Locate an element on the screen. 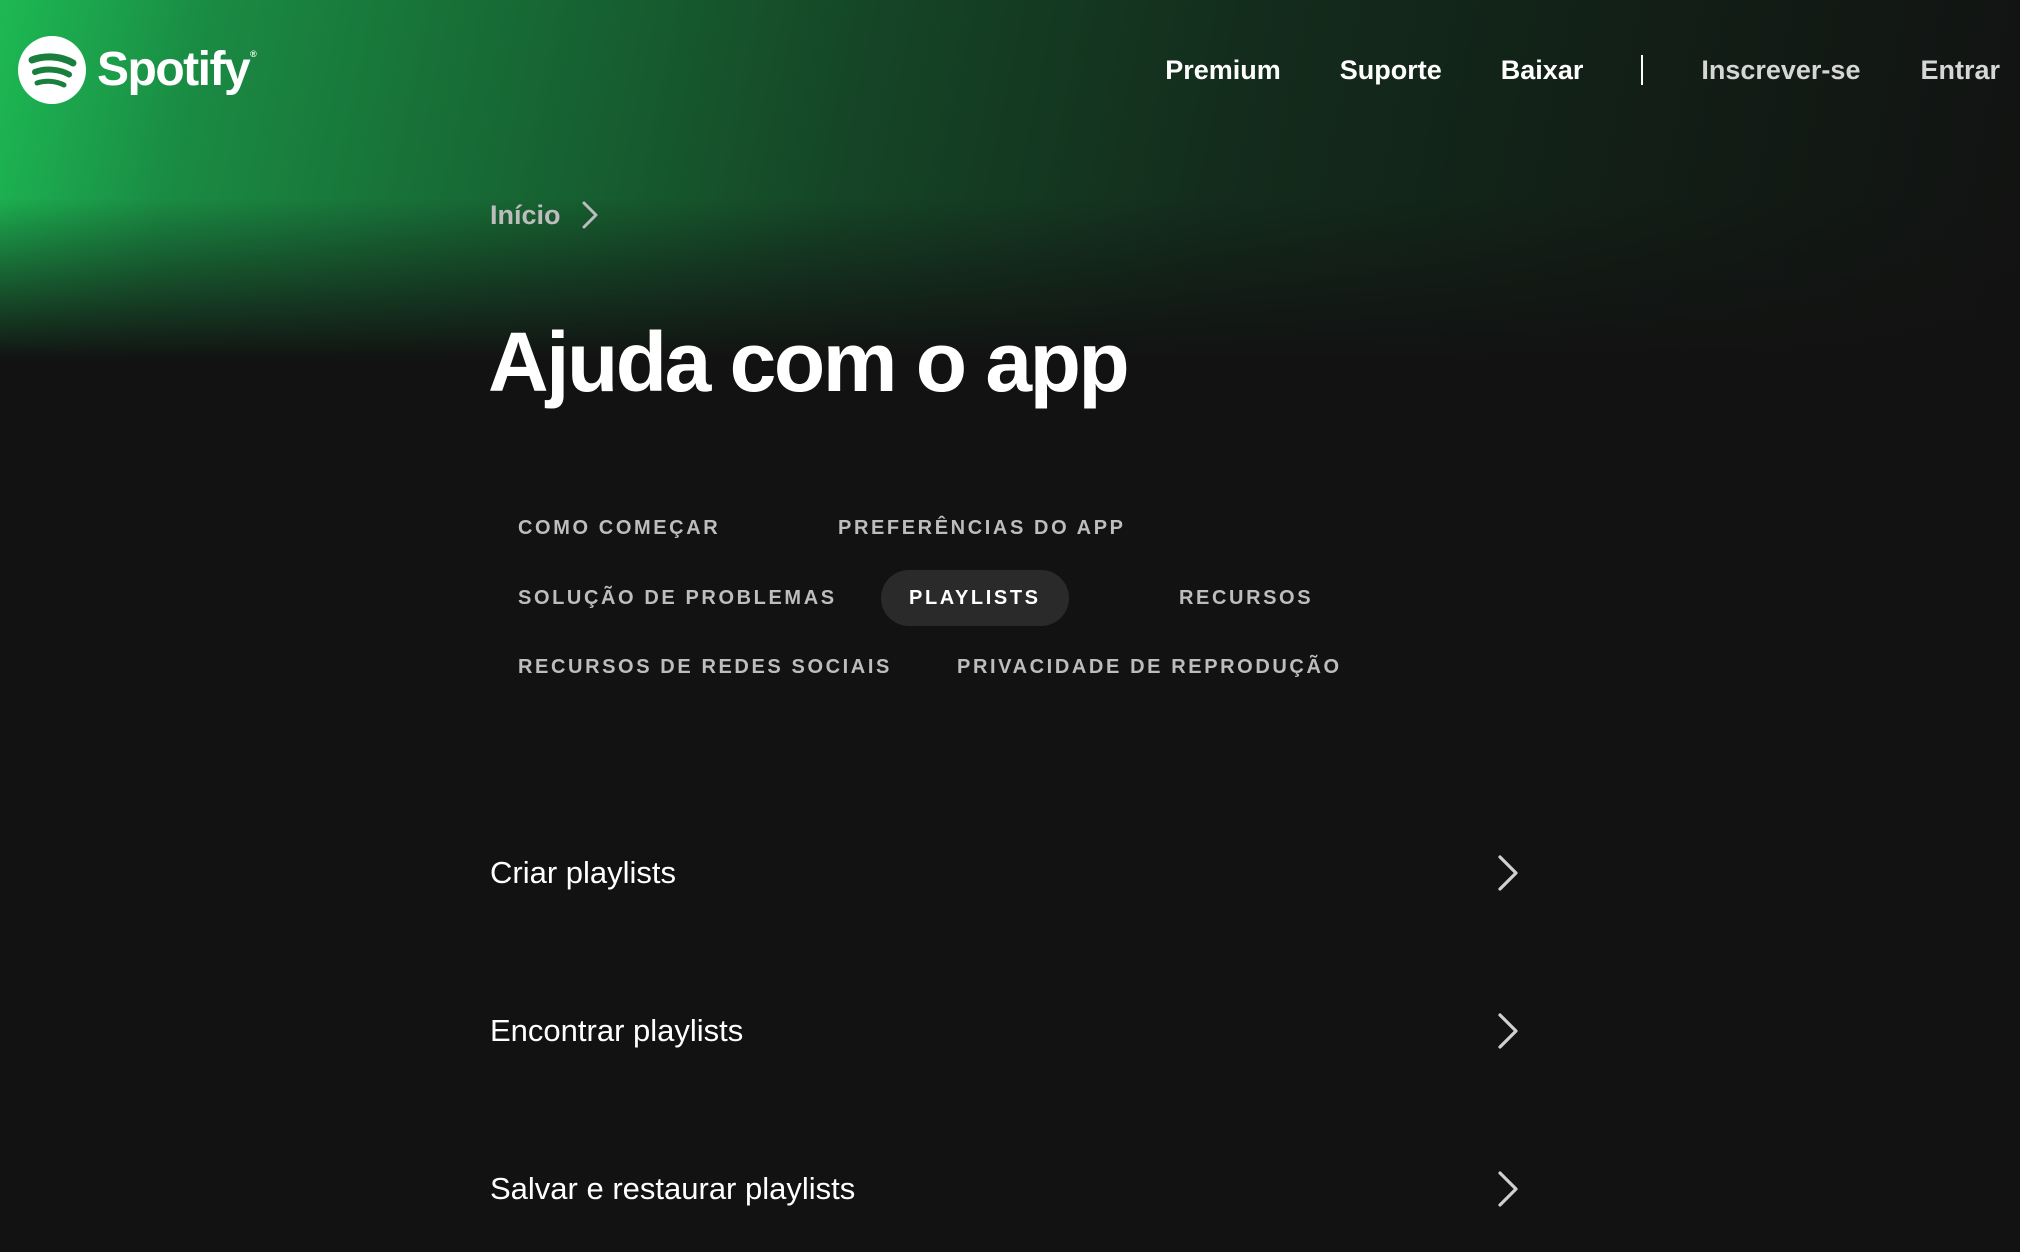 The image size is (2020, 1252). trademark-symbol: ® is located at coordinates (253, 54).